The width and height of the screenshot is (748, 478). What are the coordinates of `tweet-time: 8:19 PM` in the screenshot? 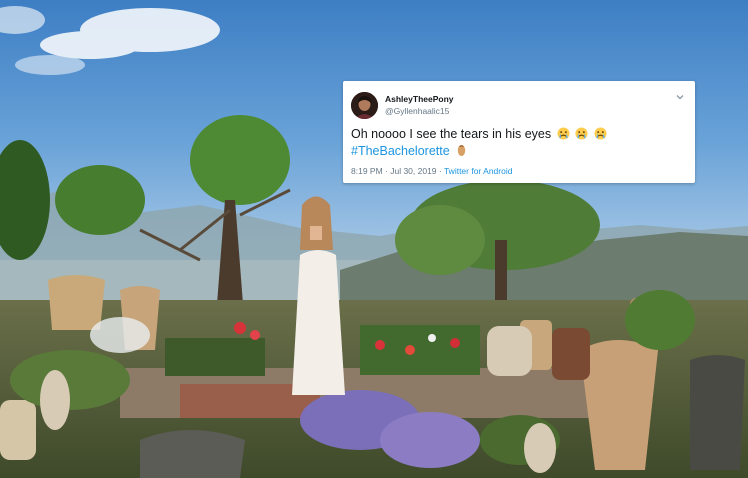 It's located at (367, 171).